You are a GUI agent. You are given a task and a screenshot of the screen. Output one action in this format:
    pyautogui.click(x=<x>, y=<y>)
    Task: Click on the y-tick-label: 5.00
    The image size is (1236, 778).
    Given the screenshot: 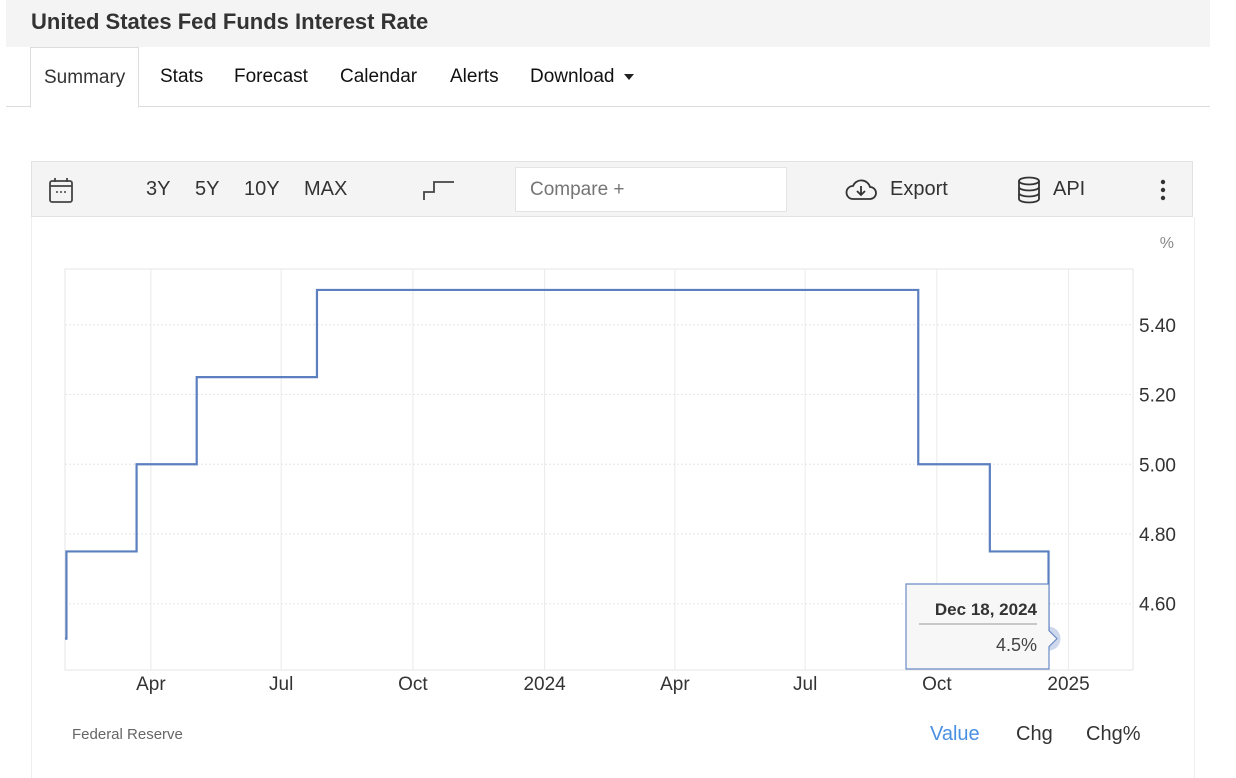 What is the action you would take?
    pyautogui.click(x=1157, y=465)
    